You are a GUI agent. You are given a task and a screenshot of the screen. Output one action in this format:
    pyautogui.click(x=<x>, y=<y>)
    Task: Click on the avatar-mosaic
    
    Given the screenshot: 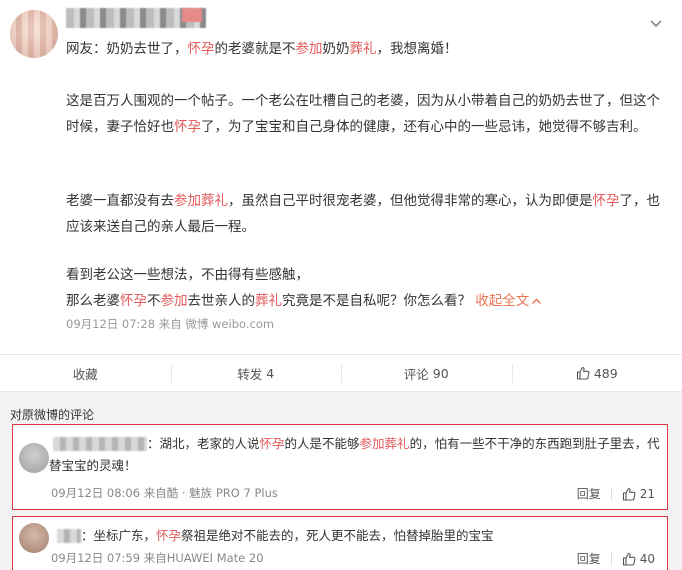 What is the action you would take?
    pyautogui.click(x=34, y=34)
    